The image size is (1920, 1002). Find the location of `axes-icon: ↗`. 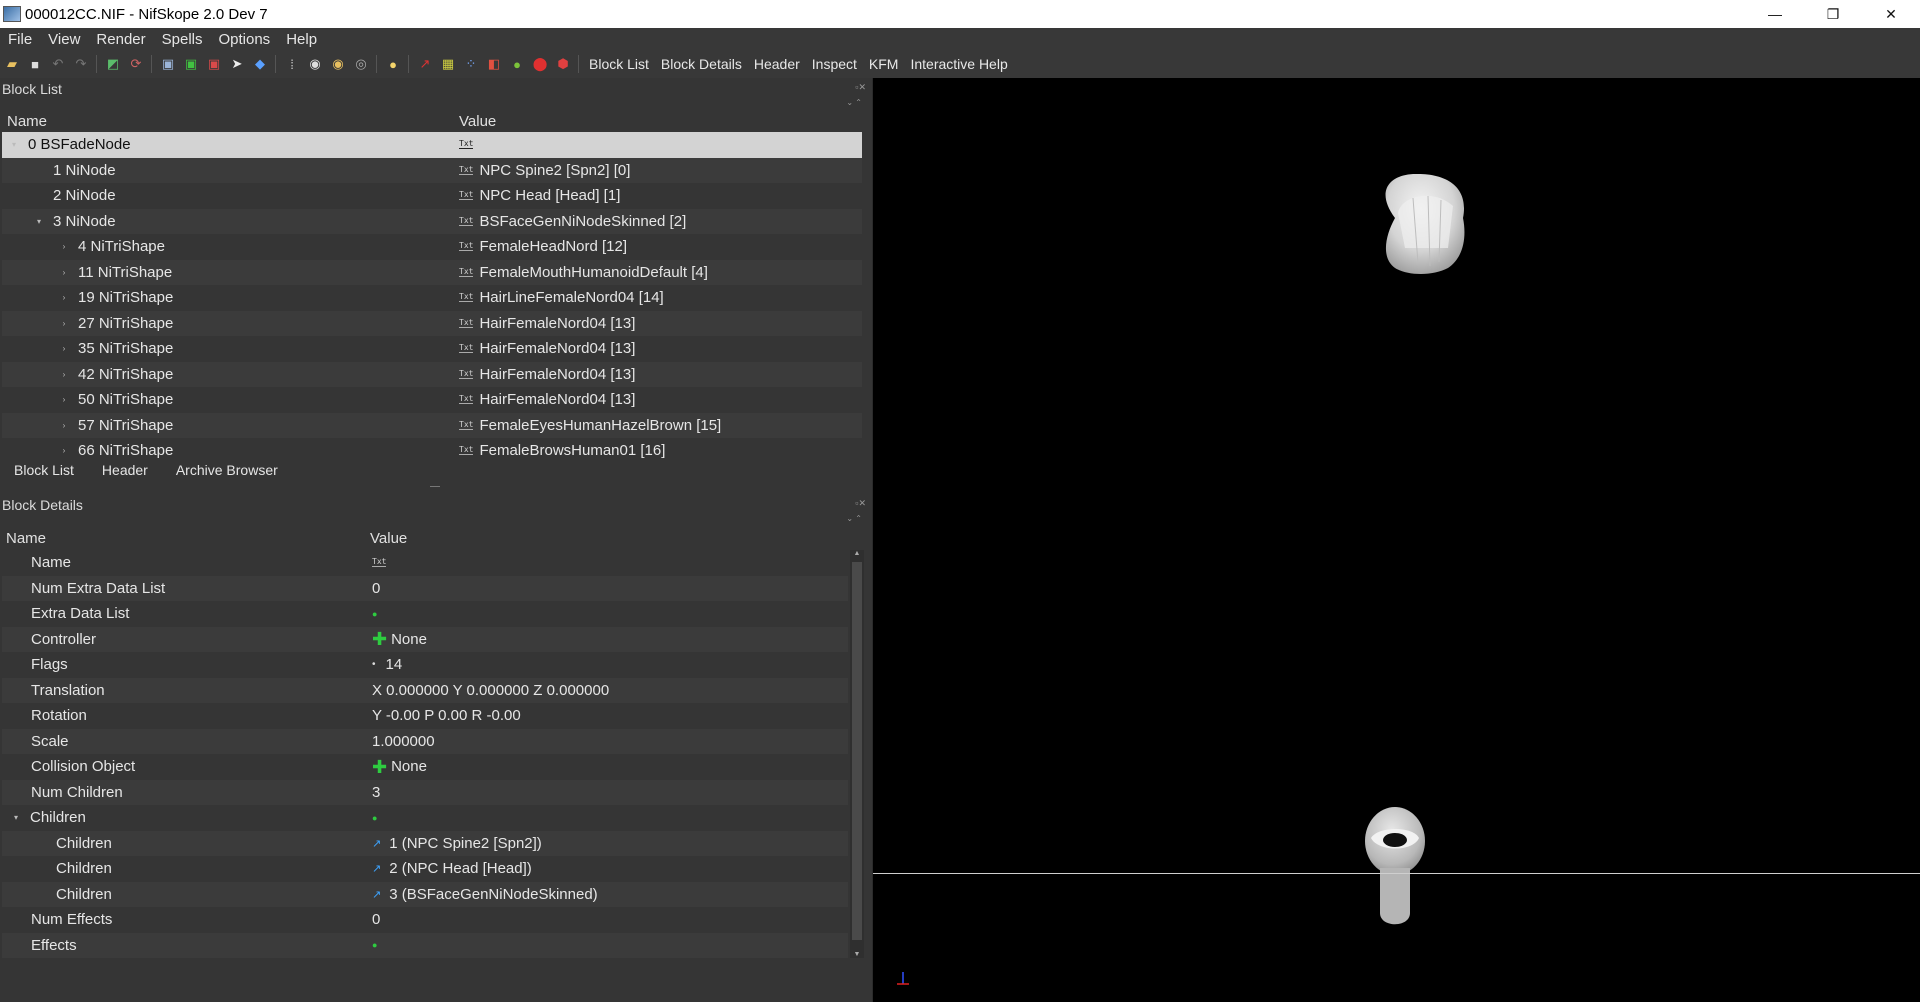

axes-icon: ↗ is located at coordinates (425, 64).